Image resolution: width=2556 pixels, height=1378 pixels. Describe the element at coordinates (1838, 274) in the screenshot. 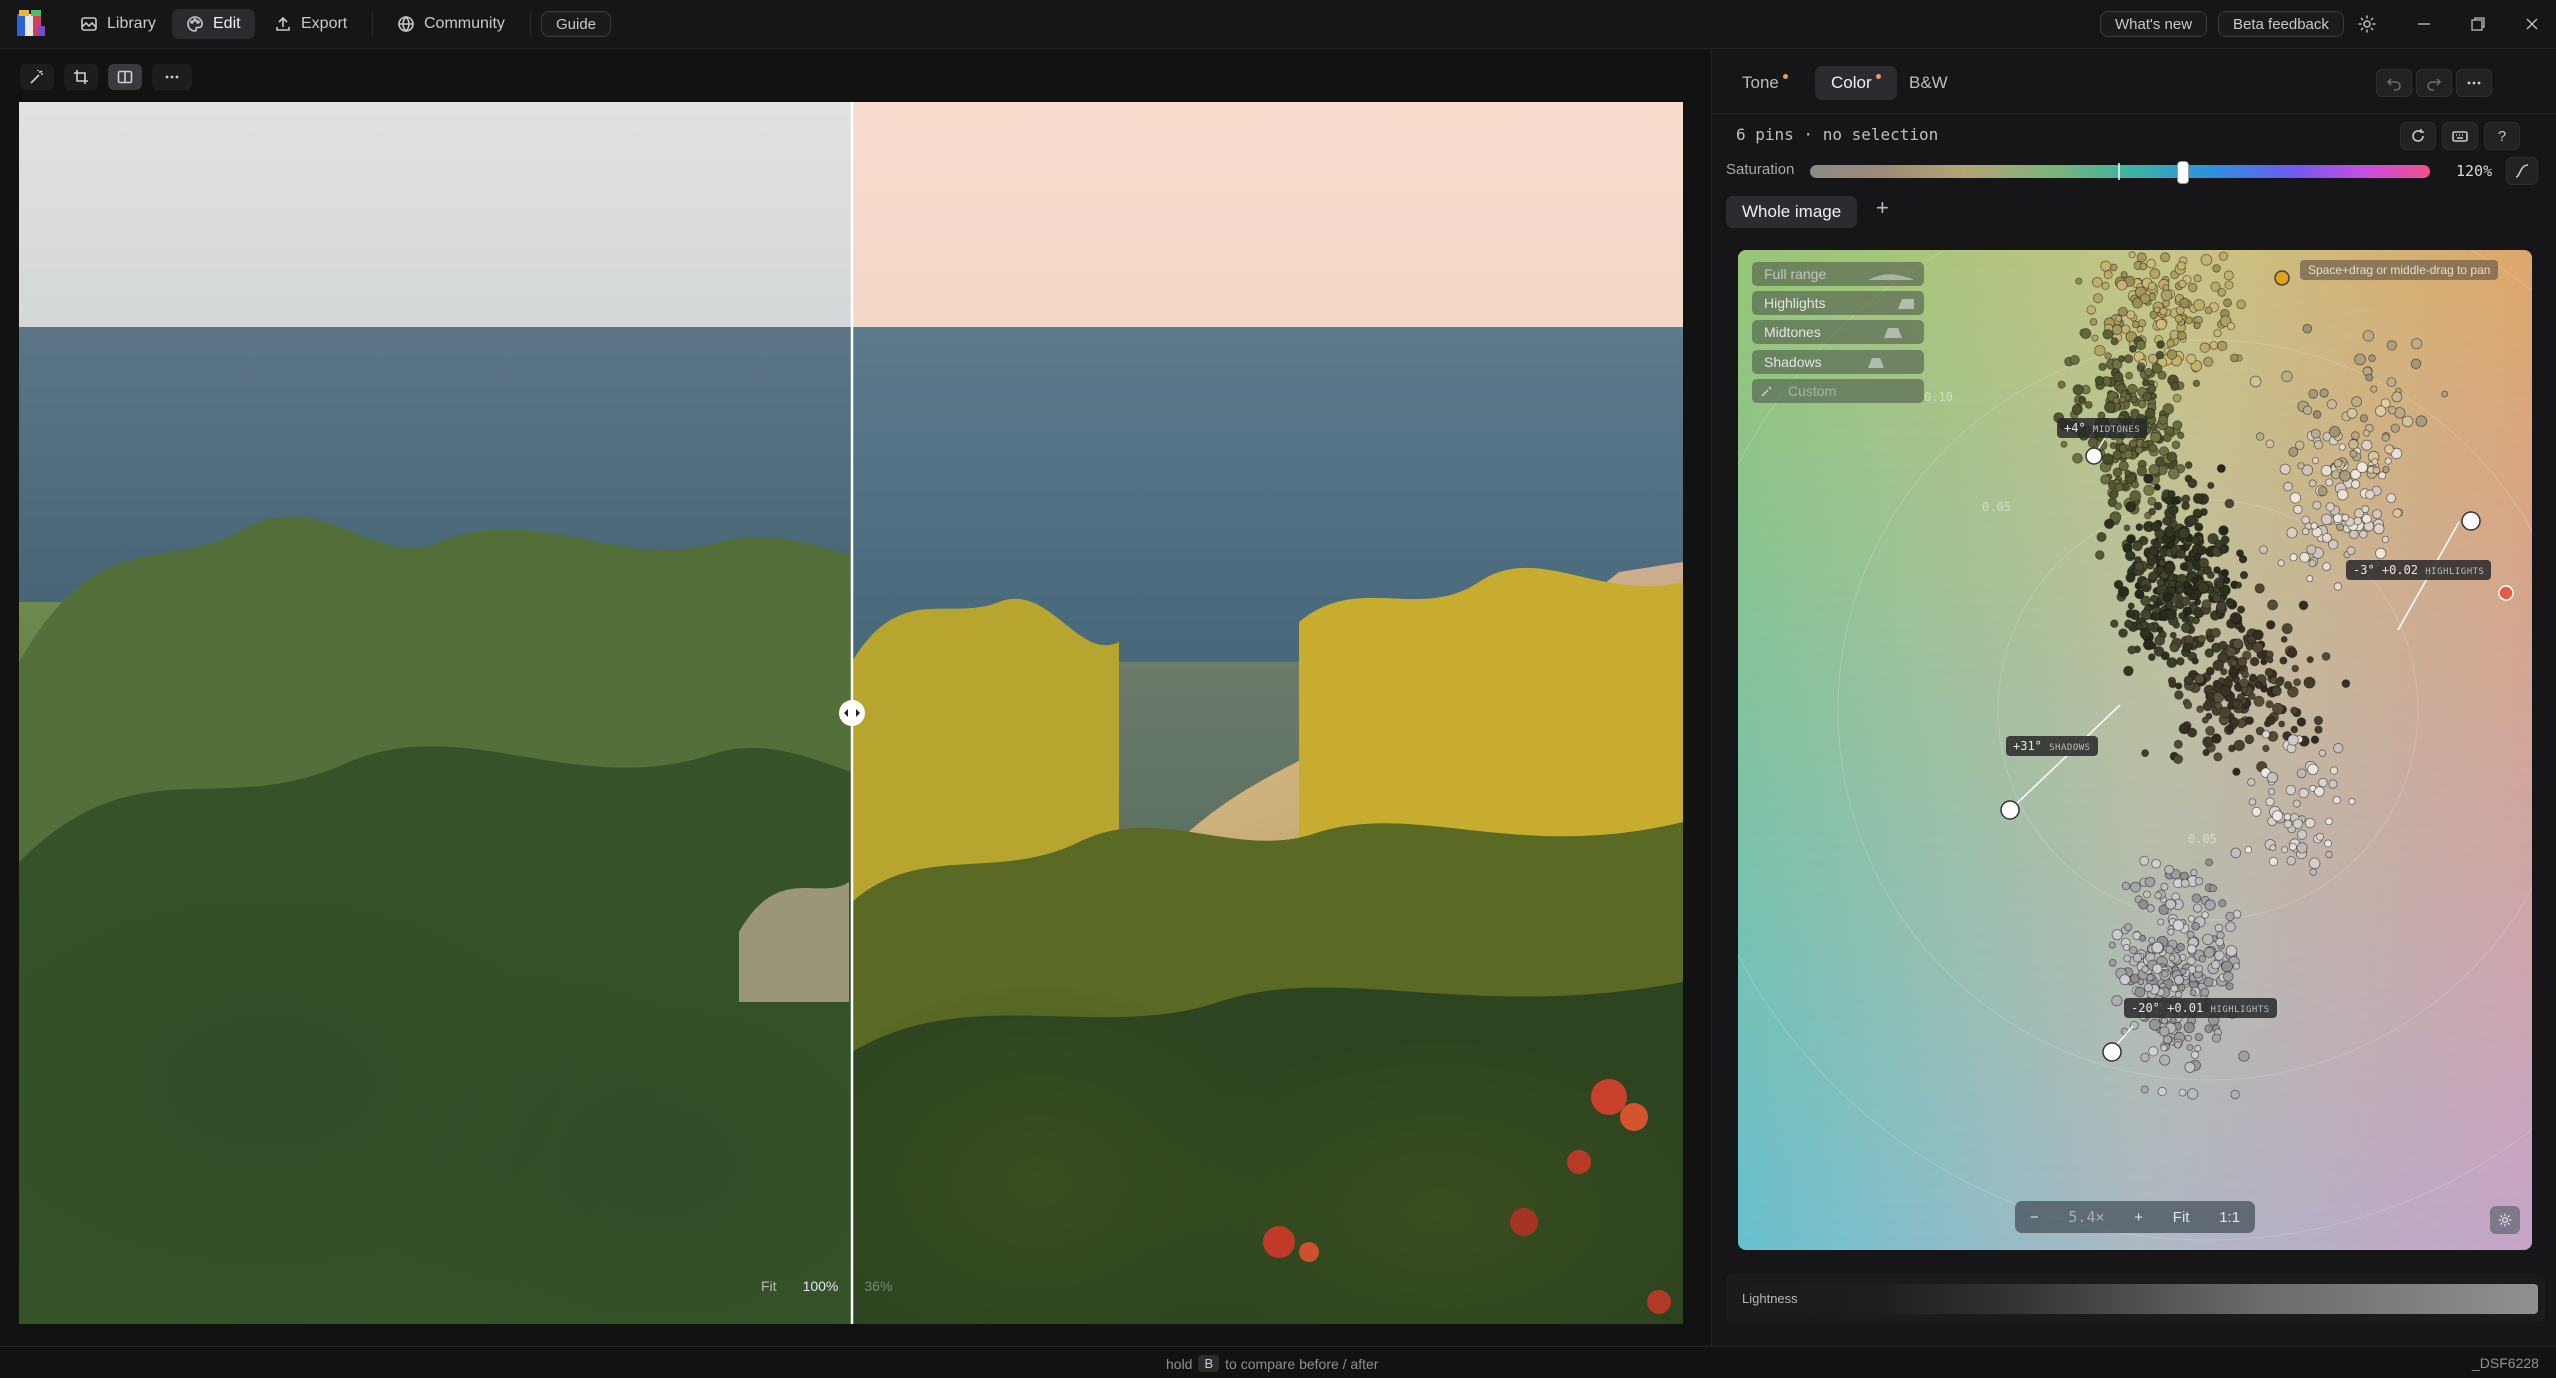

I see `range-full: Full range` at that location.